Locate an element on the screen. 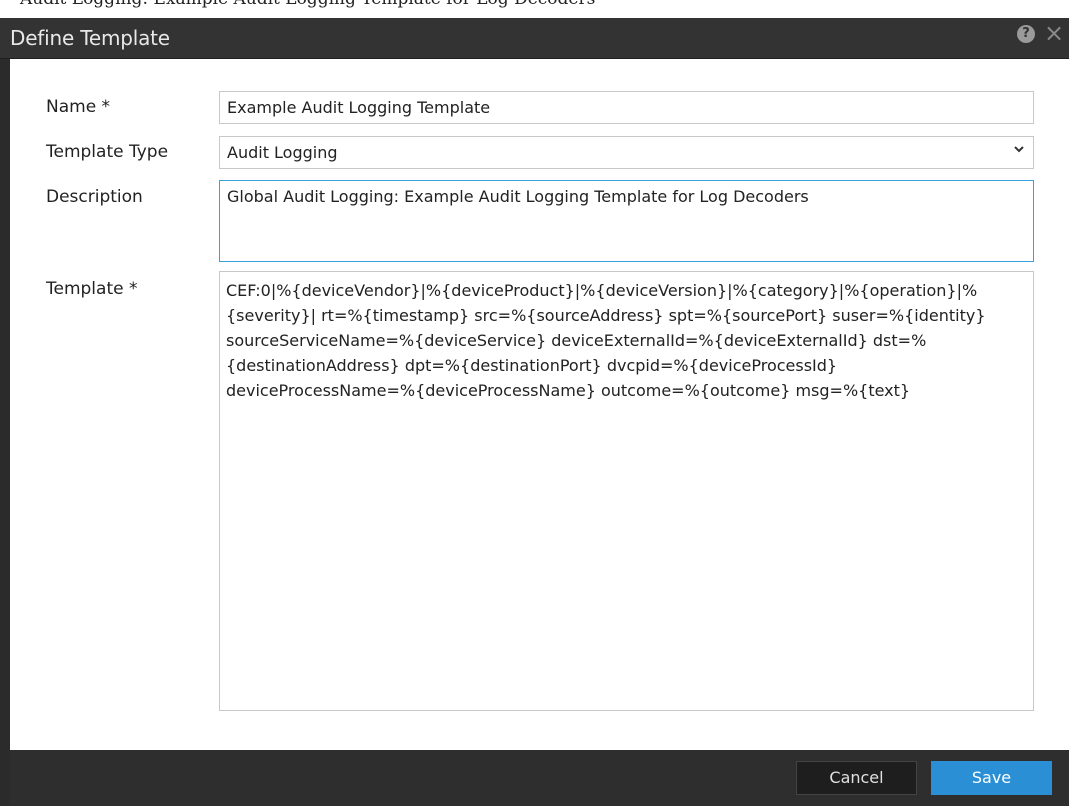 The height and width of the screenshot is (806, 1069). name-input: Example Audit Logging Template is located at coordinates (626, 107).